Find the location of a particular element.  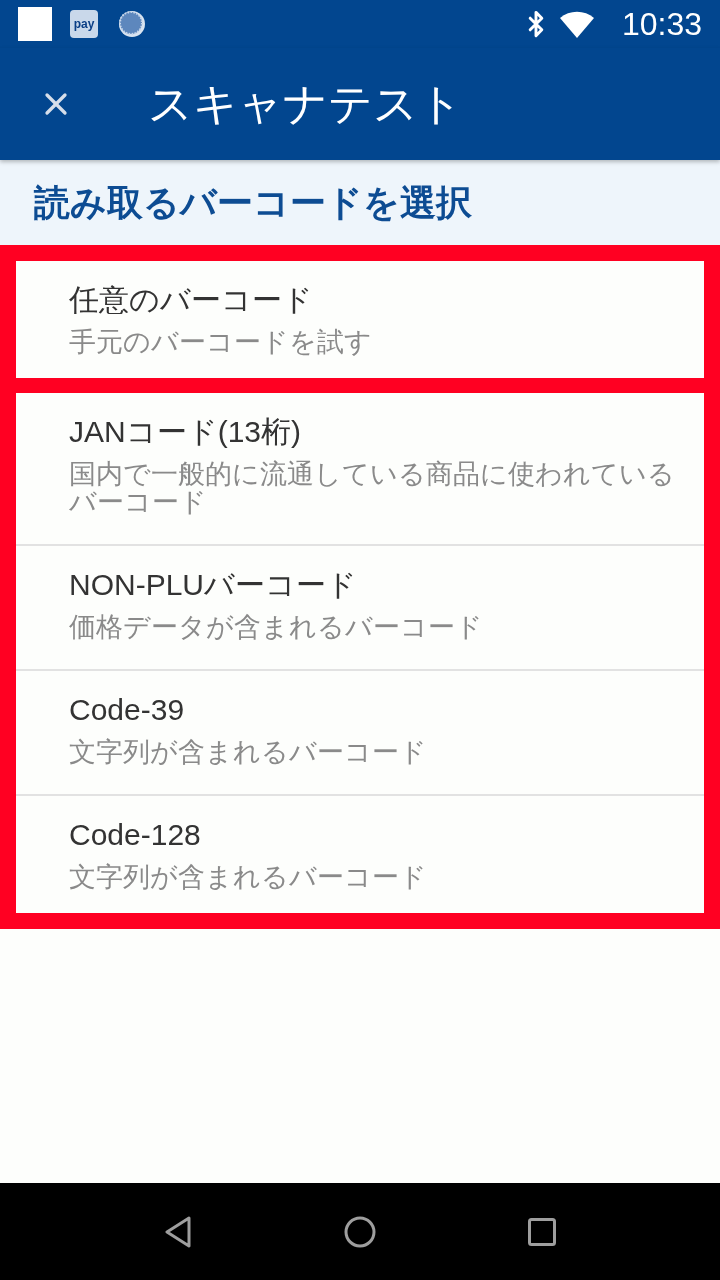

barcode-option: 任意のバーコード 手元のバーコードを試す is located at coordinates (360, 319).